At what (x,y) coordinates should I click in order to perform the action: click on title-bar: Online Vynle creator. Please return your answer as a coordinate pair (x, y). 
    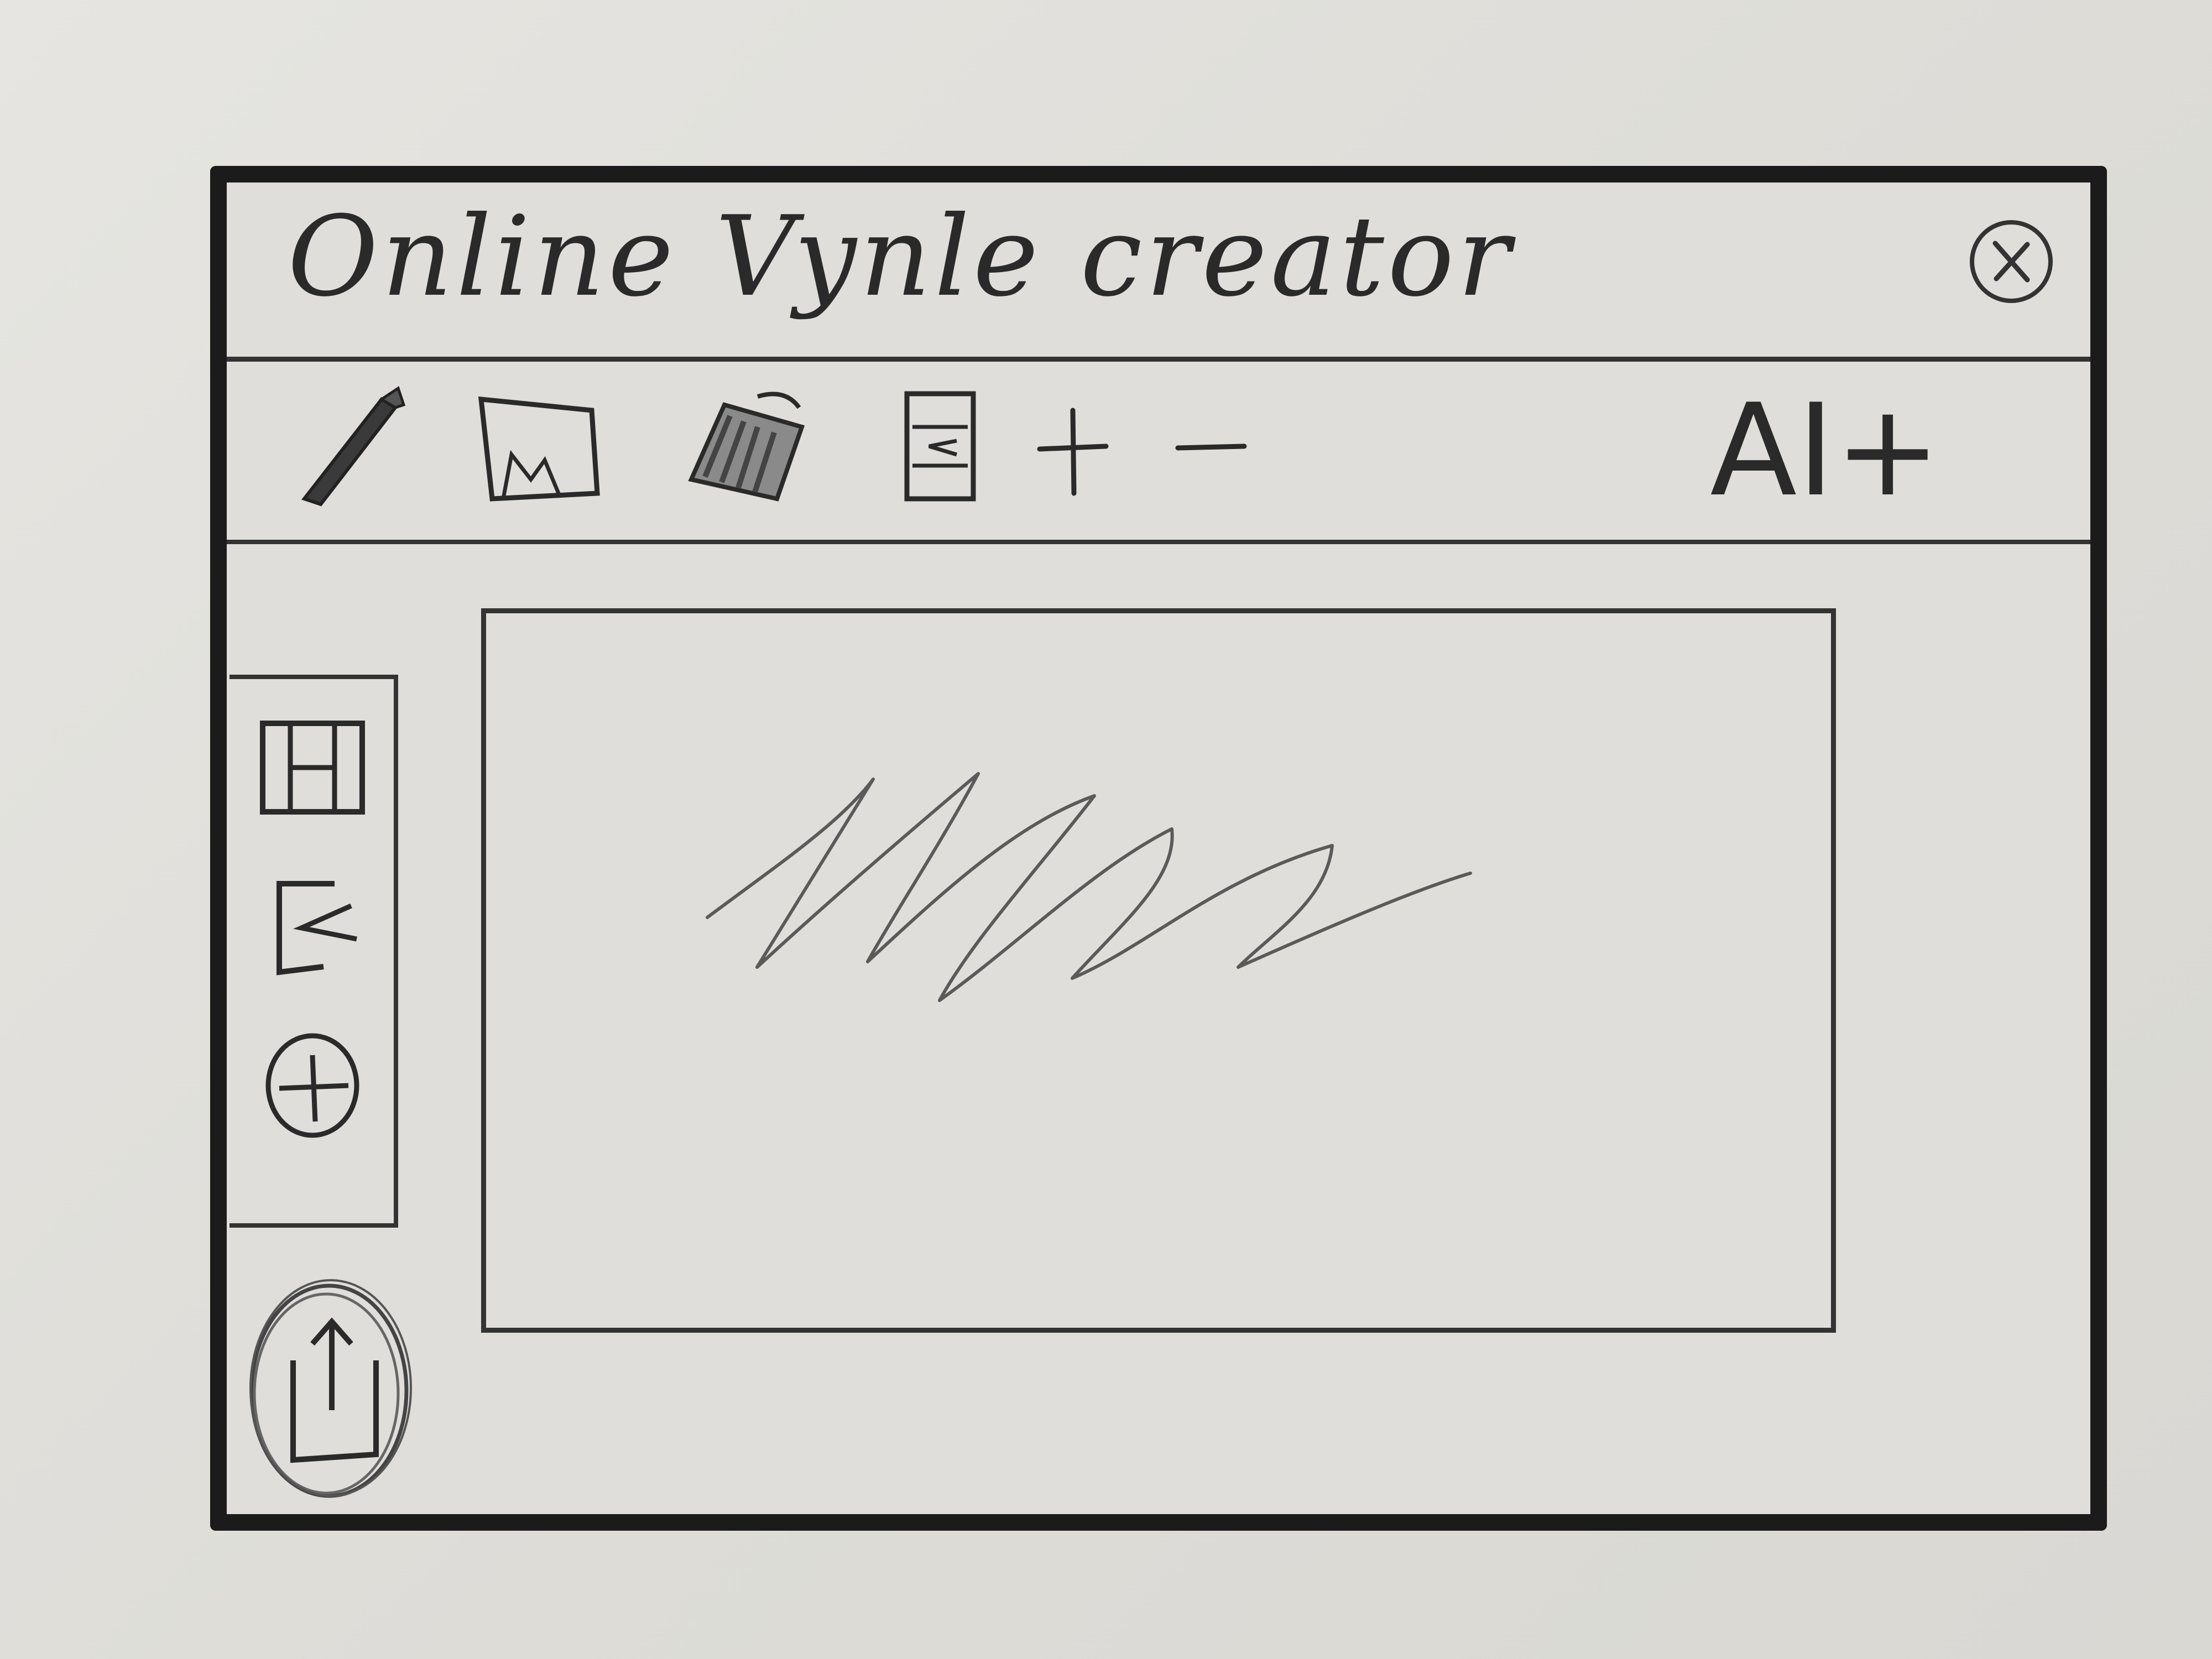
    Looking at the image, I should click on (1159, 272).